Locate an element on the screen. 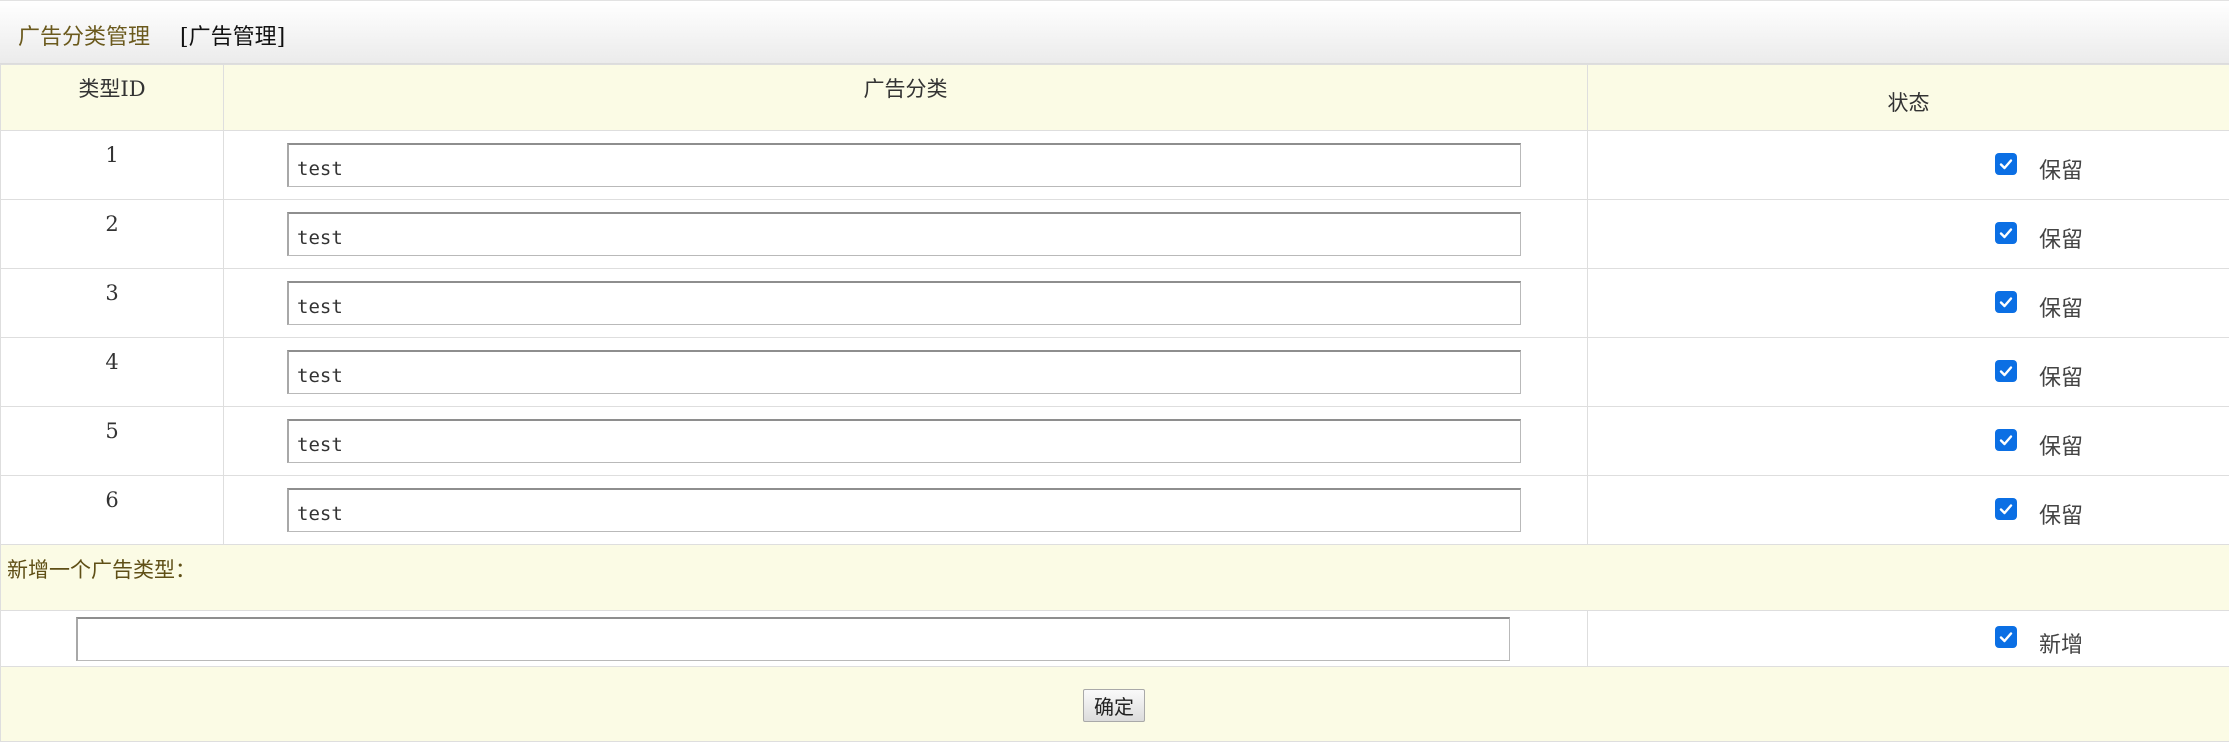 The width and height of the screenshot is (2229, 742). submit-row: 确定 is located at coordinates (1115, 704).